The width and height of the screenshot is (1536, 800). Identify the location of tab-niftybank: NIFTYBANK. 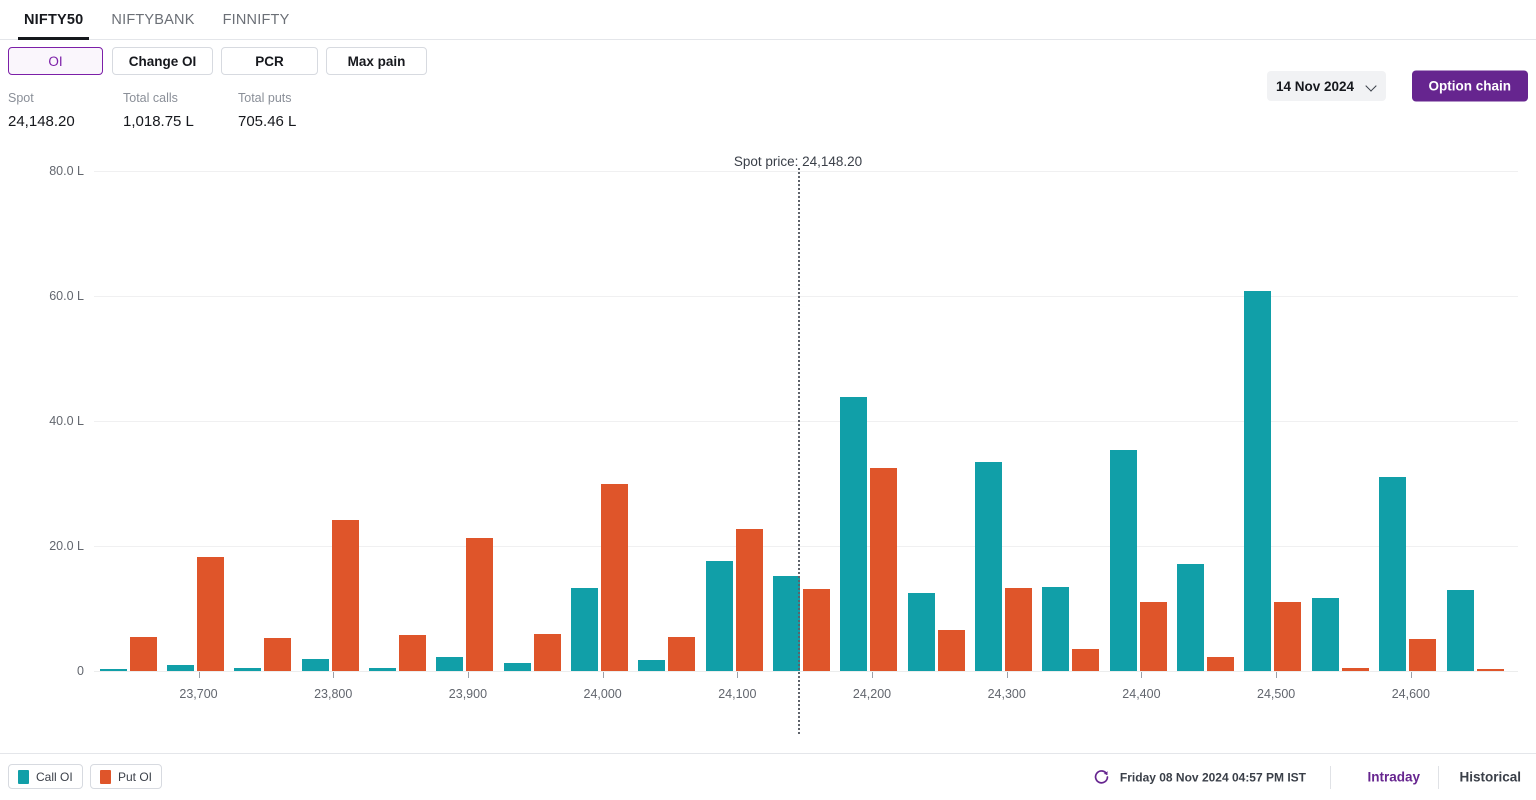
(152, 20).